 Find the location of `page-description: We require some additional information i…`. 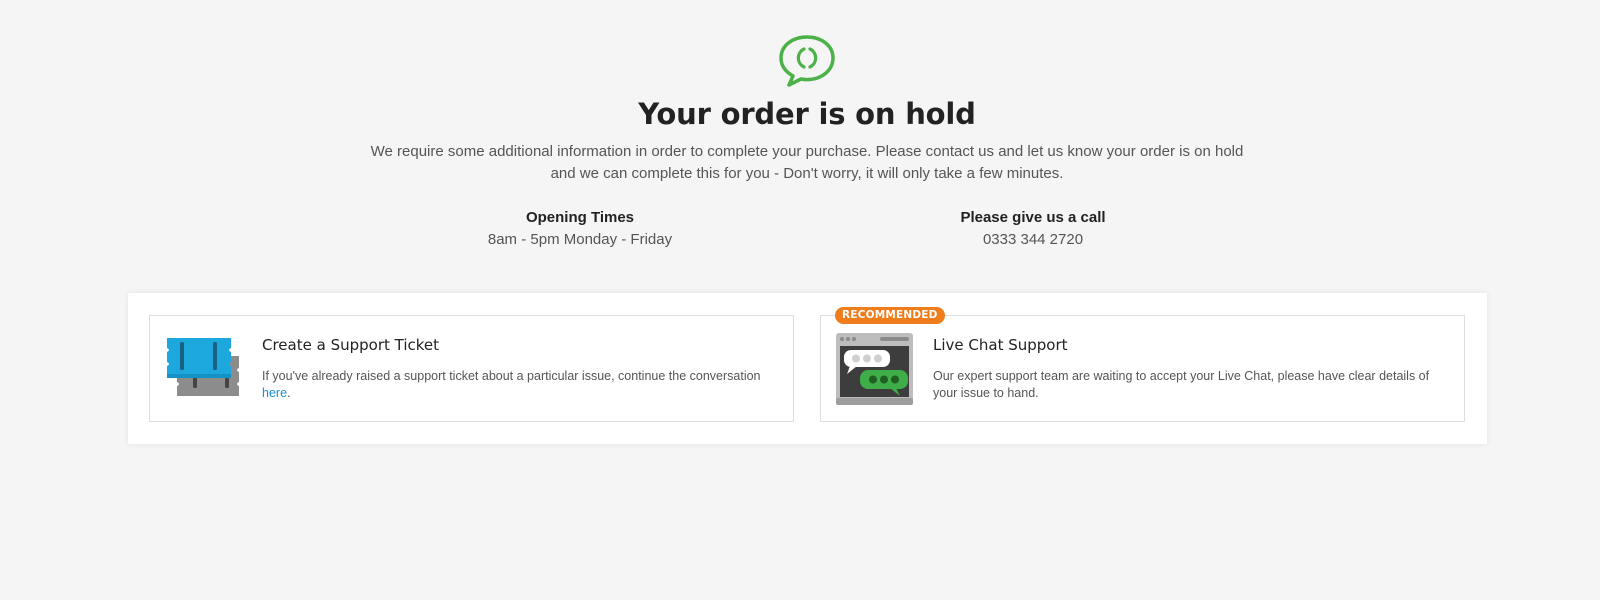

page-description: We require some additional information i… is located at coordinates (807, 162).